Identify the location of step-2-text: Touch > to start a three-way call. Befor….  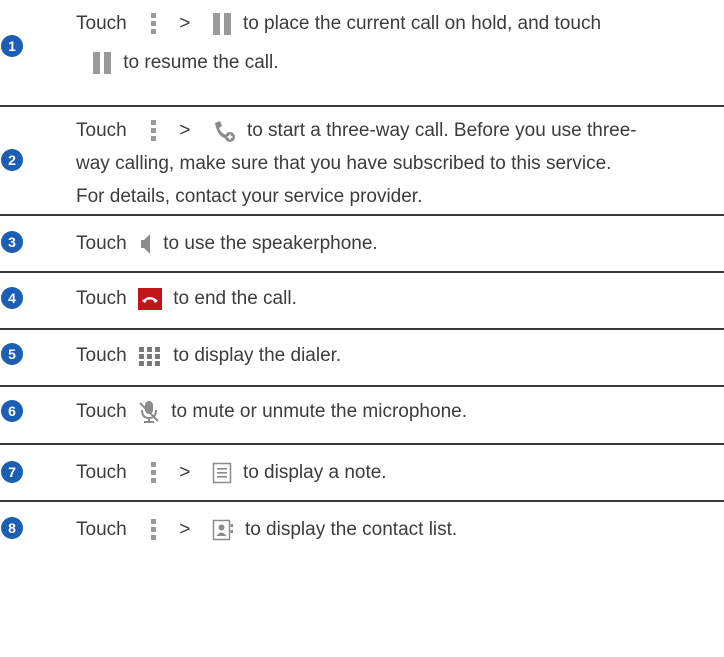
(356, 163).